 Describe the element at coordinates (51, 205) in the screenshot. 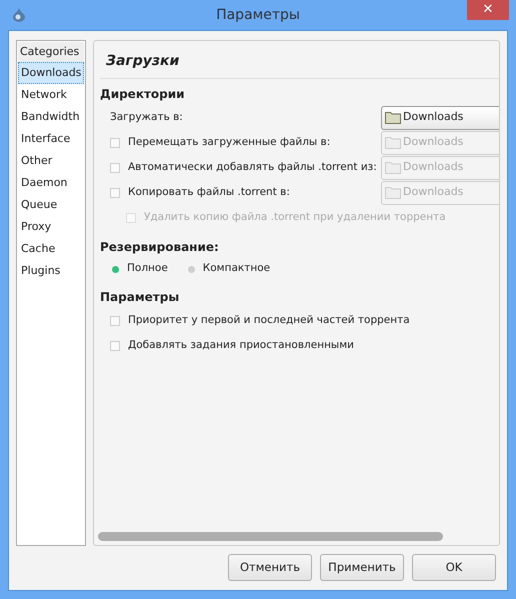

I see `category-item: Queue` at that location.